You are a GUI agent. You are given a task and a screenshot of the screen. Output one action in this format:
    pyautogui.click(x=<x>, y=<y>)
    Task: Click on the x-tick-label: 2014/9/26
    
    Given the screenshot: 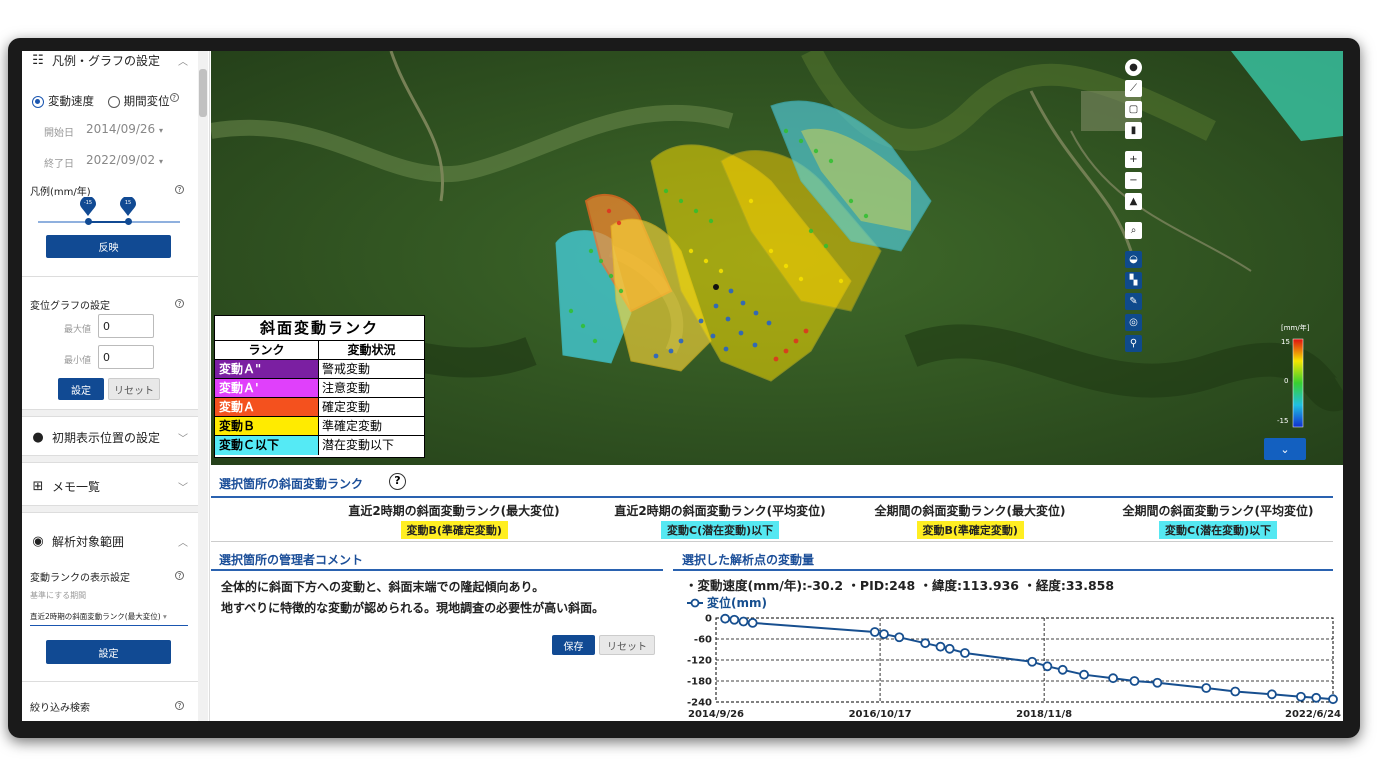 What is the action you would take?
    pyautogui.click(x=716, y=714)
    